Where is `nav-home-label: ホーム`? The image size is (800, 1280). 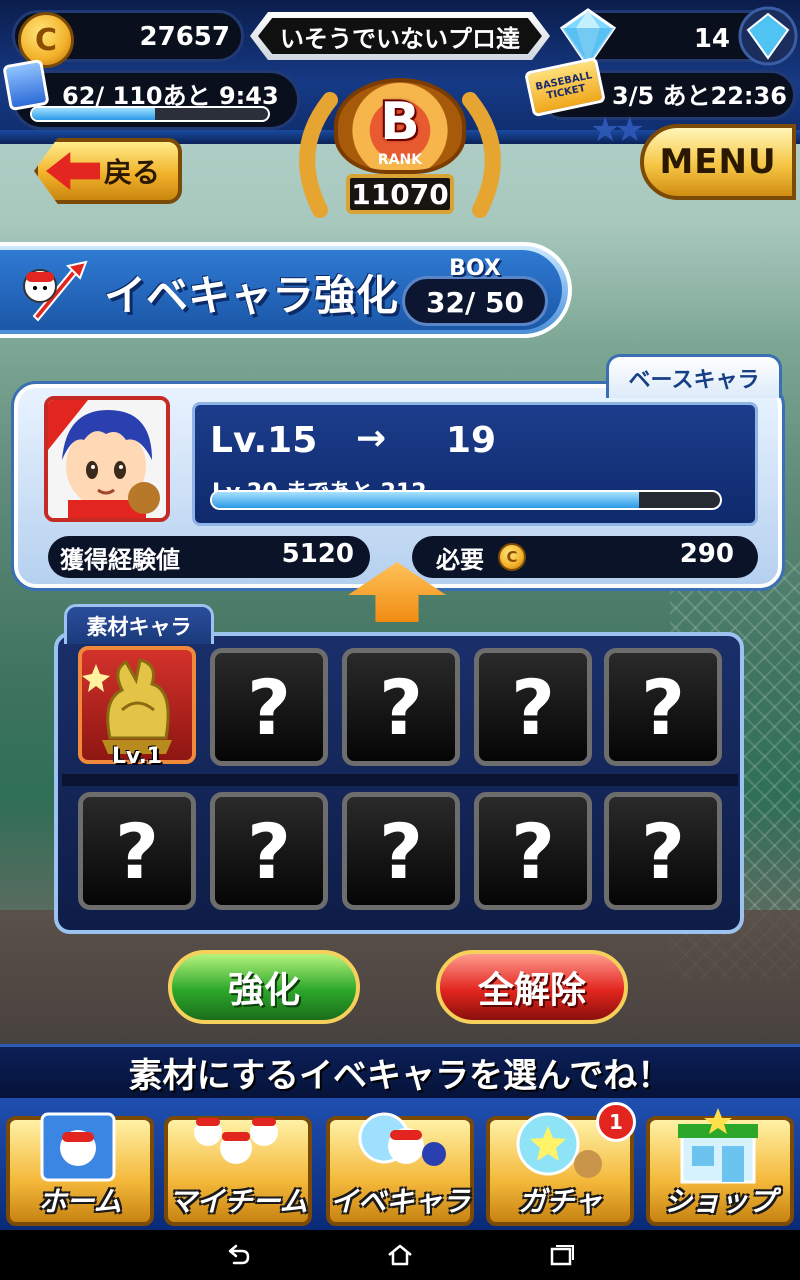 nav-home-label: ホーム is located at coordinates (80, 1201).